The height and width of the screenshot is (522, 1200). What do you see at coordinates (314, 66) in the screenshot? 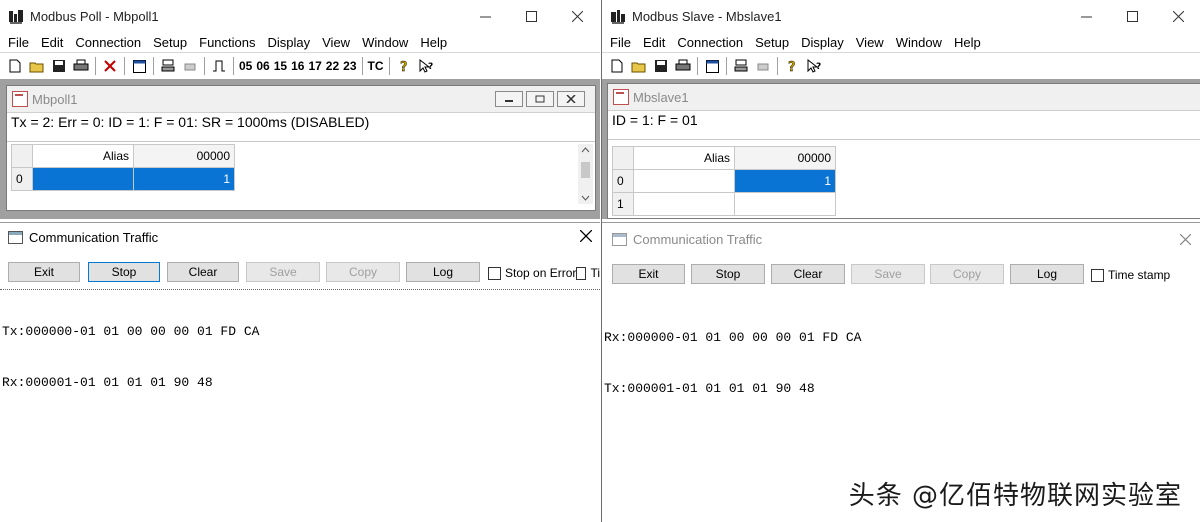
I see `function-code-17: 17` at bounding box center [314, 66].